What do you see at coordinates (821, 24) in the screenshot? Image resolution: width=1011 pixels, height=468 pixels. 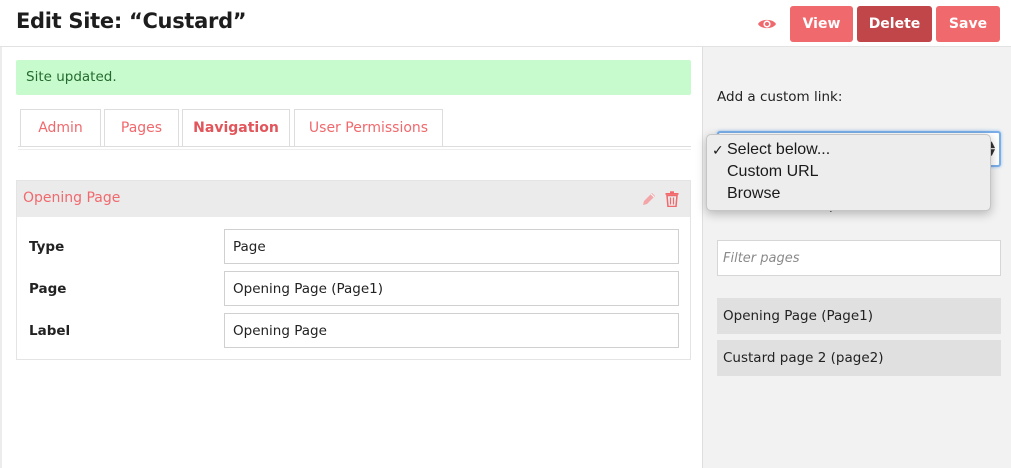 I see `view-button: View` at bounding box center [821, 24].